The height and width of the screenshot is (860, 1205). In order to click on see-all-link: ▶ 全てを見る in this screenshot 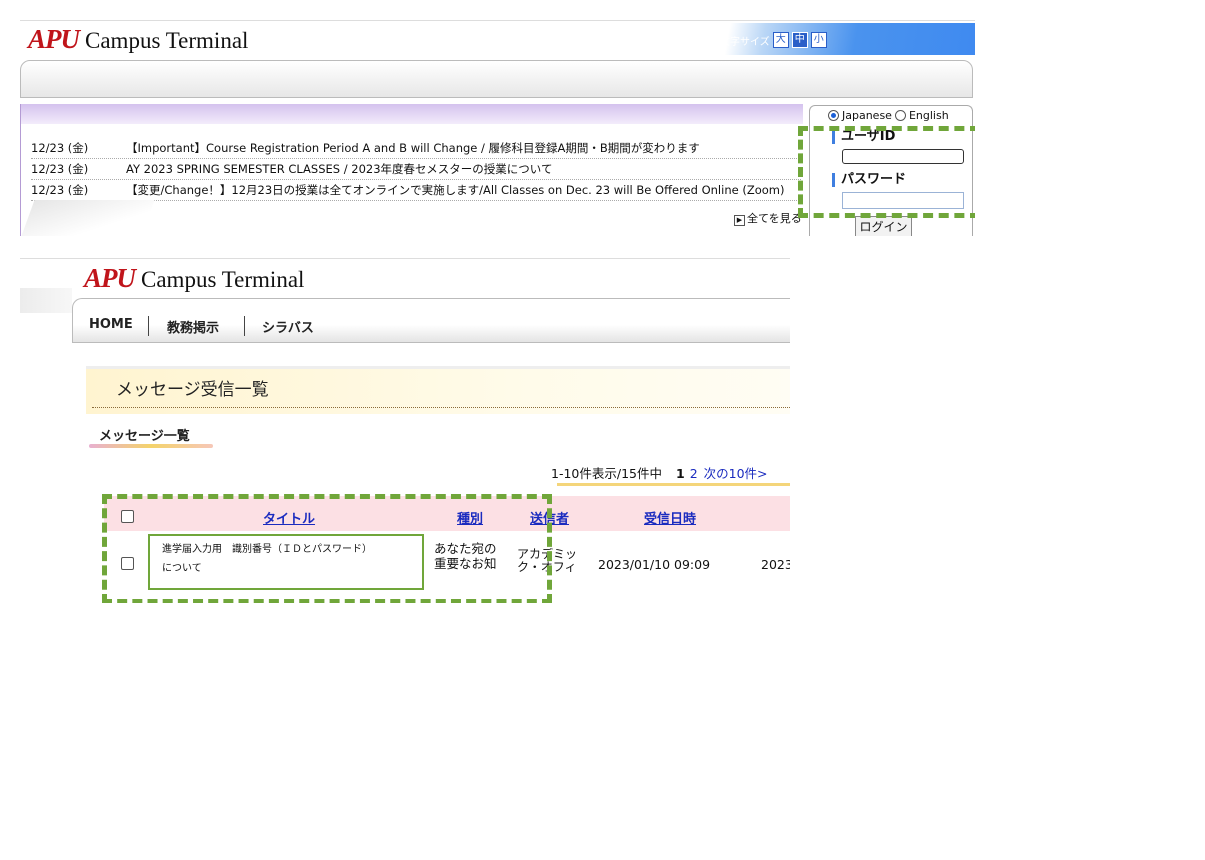, I will do `click(768, 218)`.